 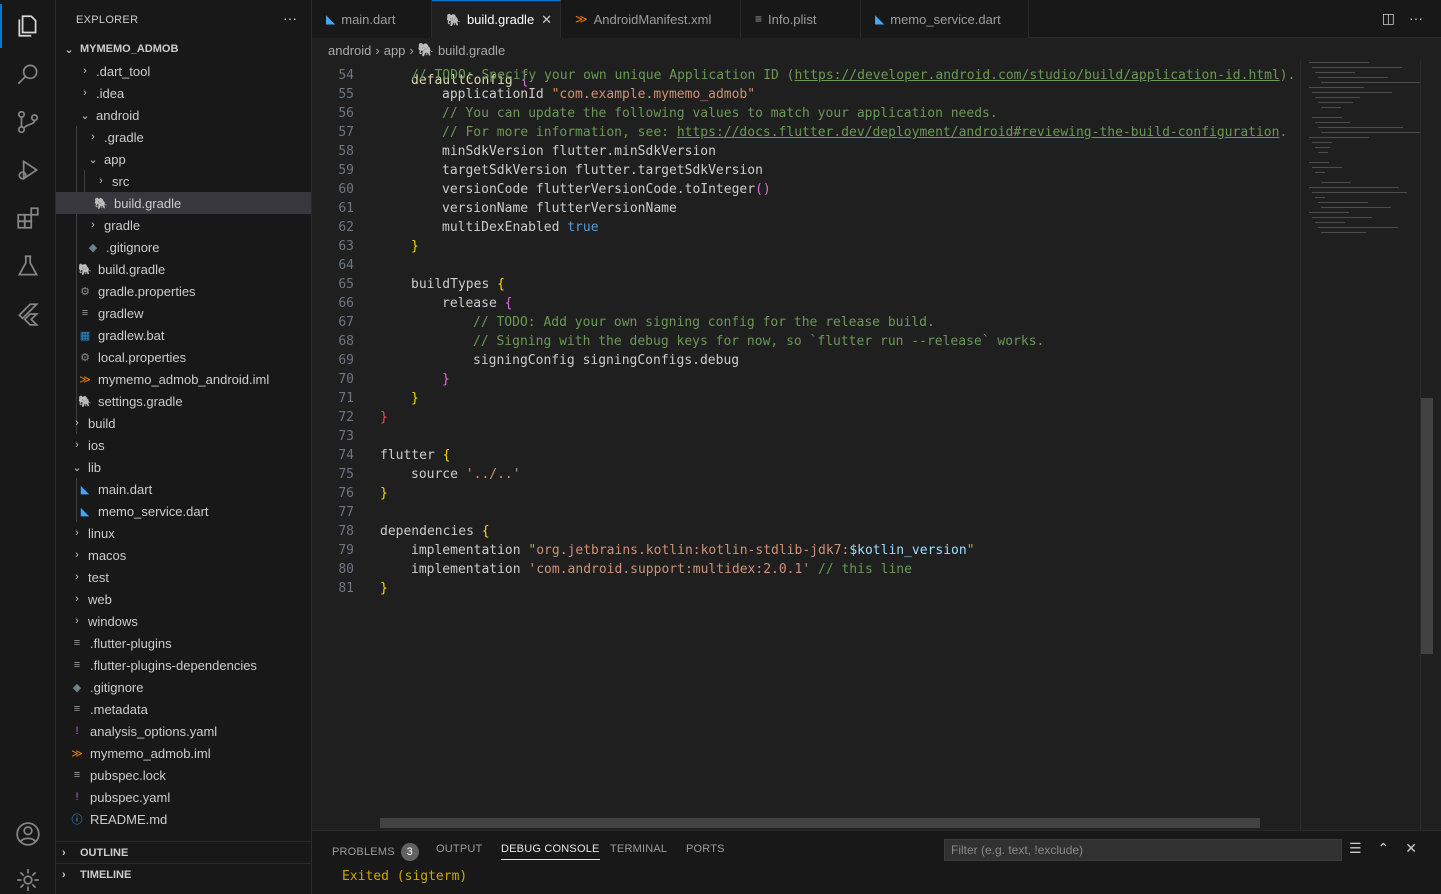 What do you see at coordinates (1355, 848) in the screenshot?
I see `word-wrap-icon: ☰` at bounding box center [1355, 848].